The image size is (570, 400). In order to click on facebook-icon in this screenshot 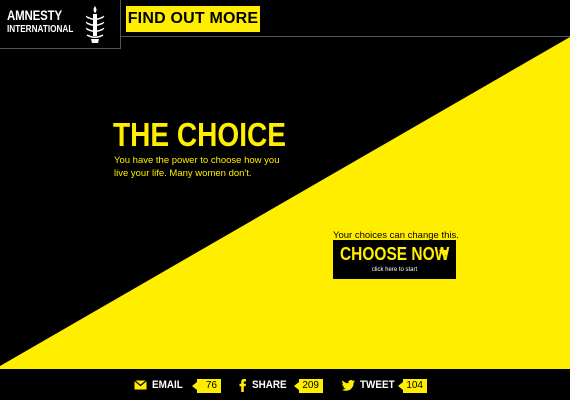, I will do `click(242, 385)`.